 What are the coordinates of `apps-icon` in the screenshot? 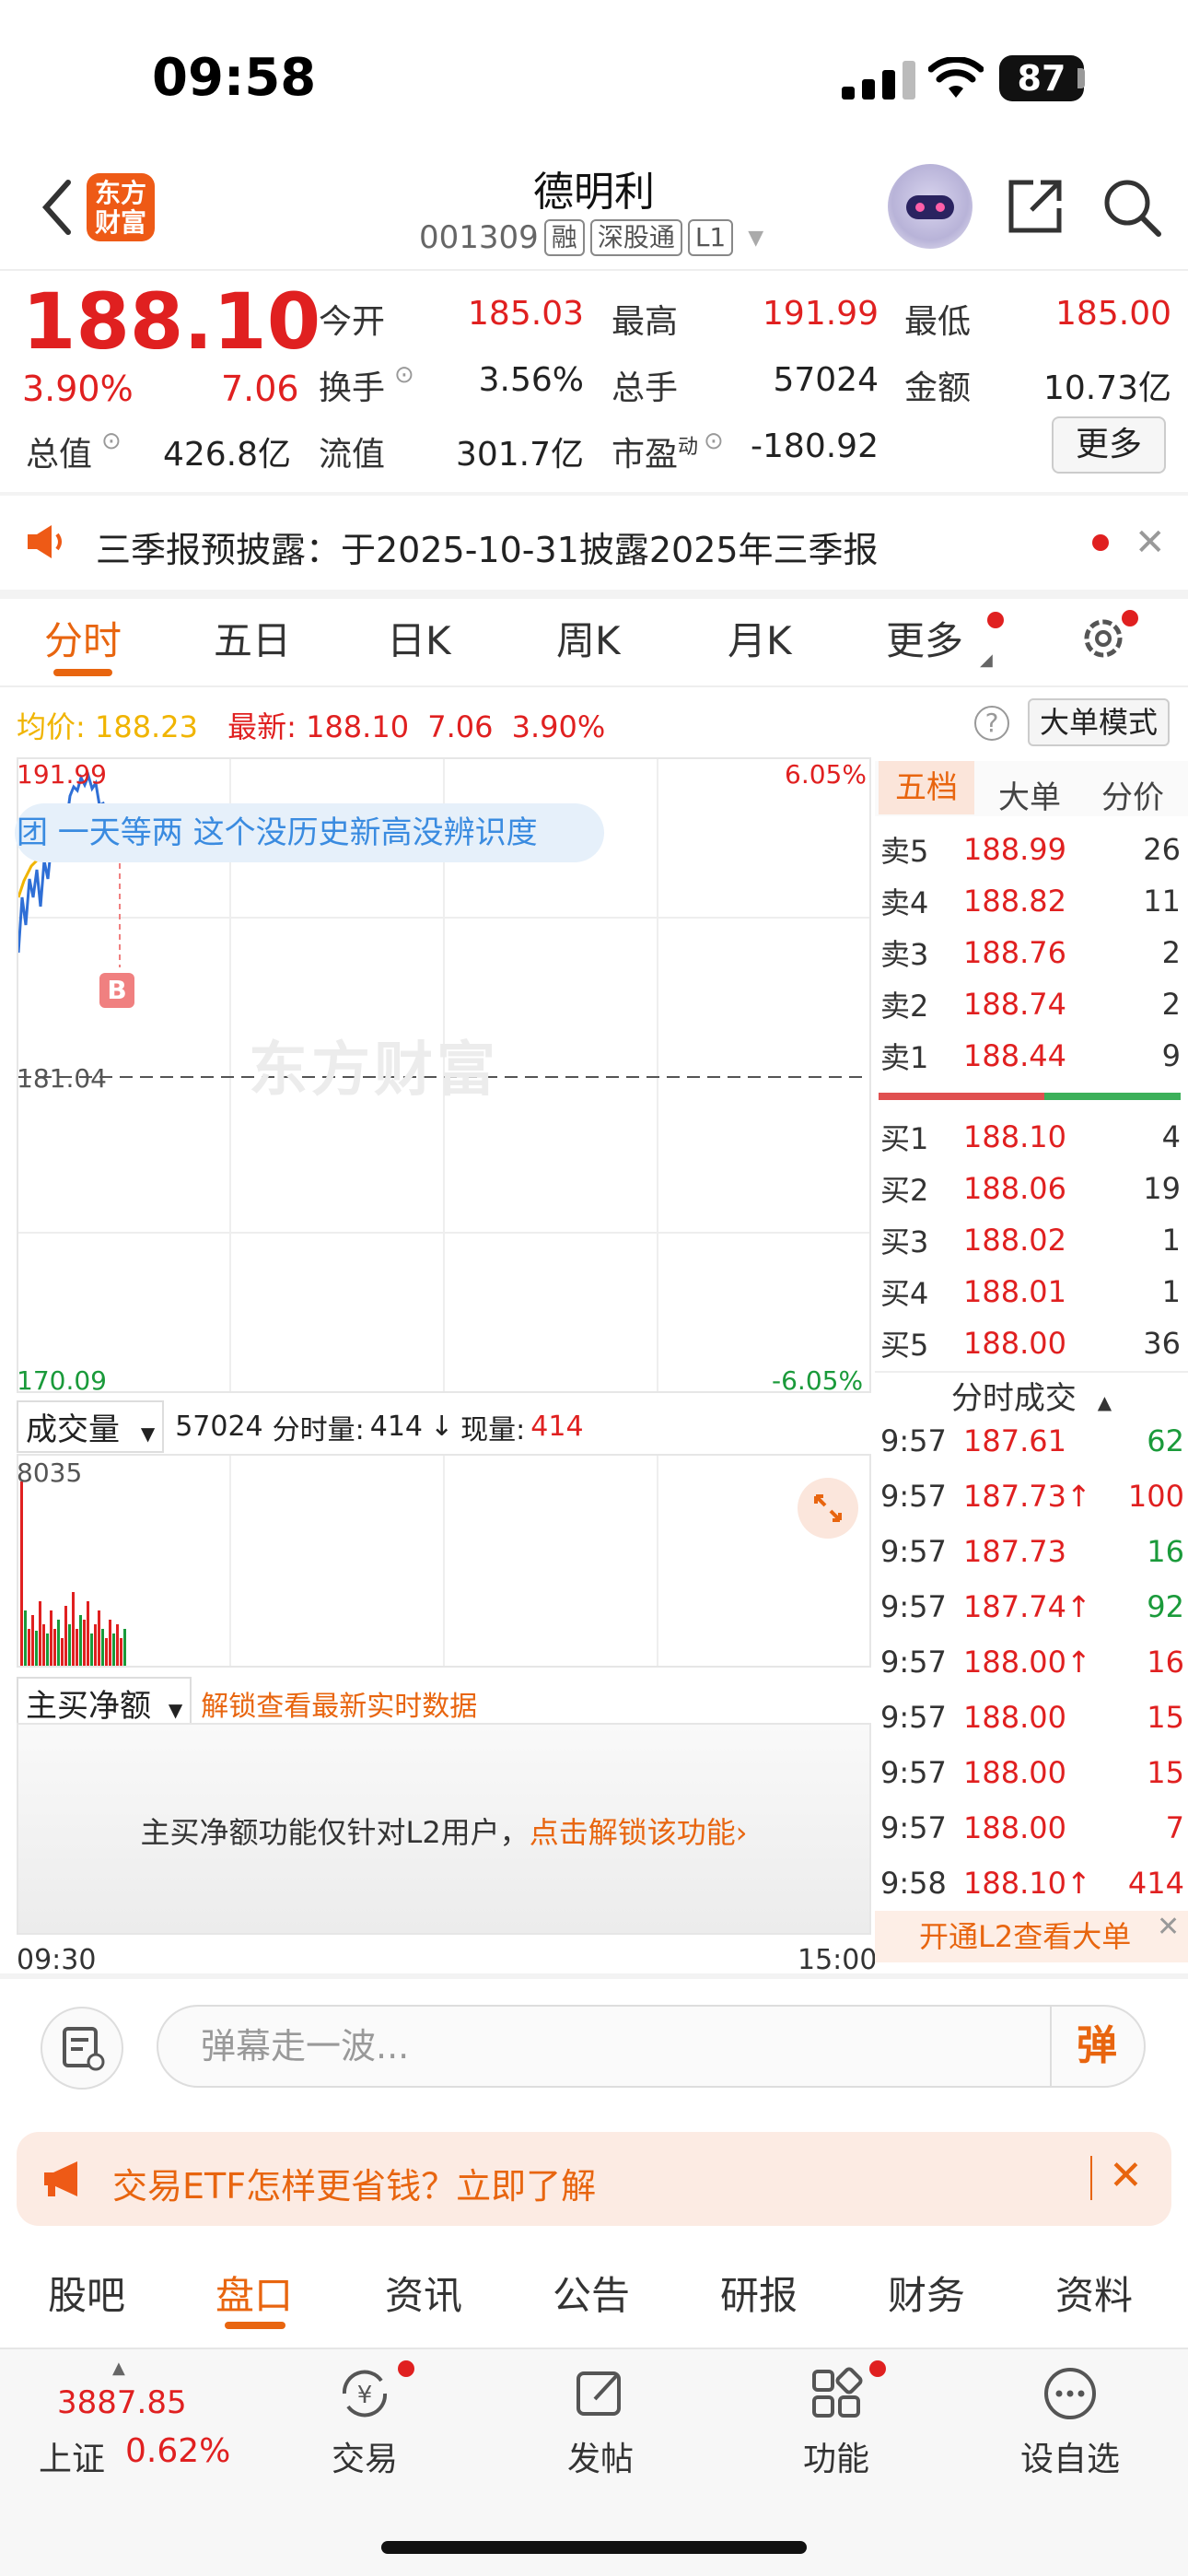 It's located at (836, 2393).